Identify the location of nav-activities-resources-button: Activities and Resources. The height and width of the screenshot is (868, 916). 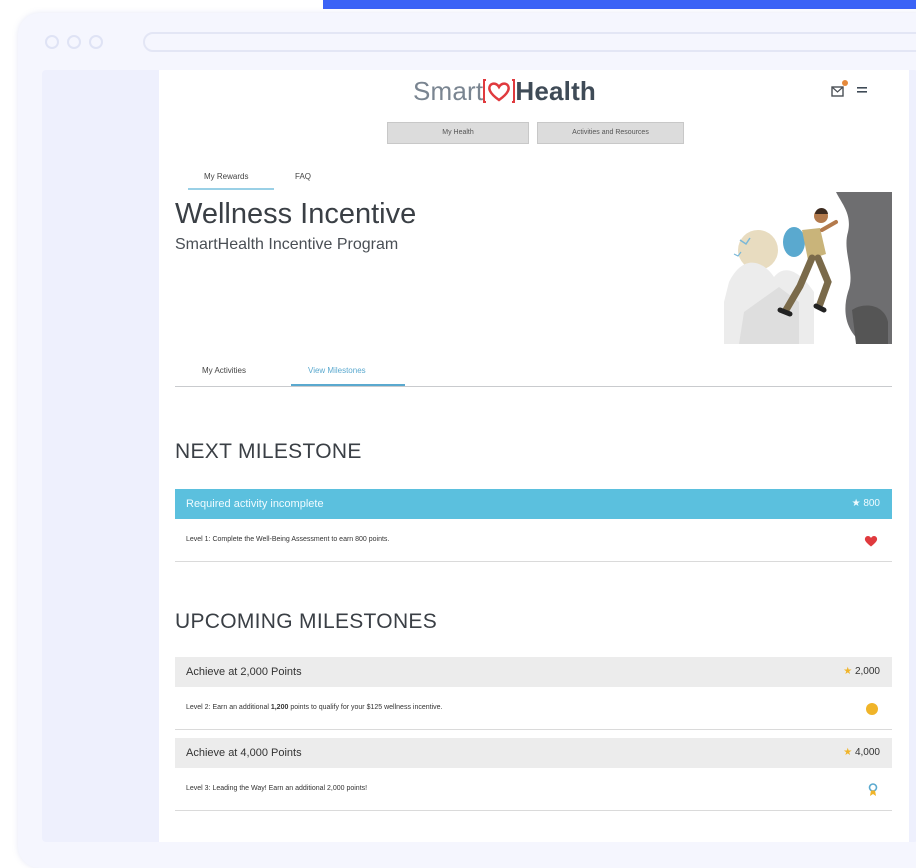
(610, 133).